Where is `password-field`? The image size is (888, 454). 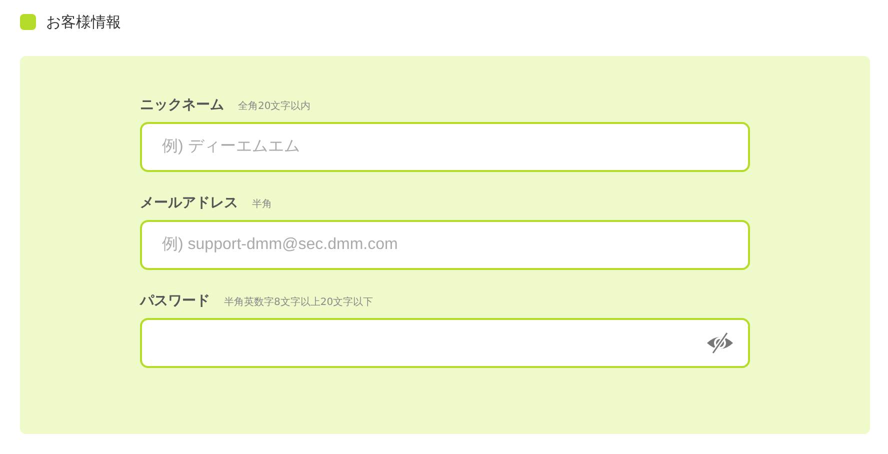 password-field is located at coordinates (445, 343).